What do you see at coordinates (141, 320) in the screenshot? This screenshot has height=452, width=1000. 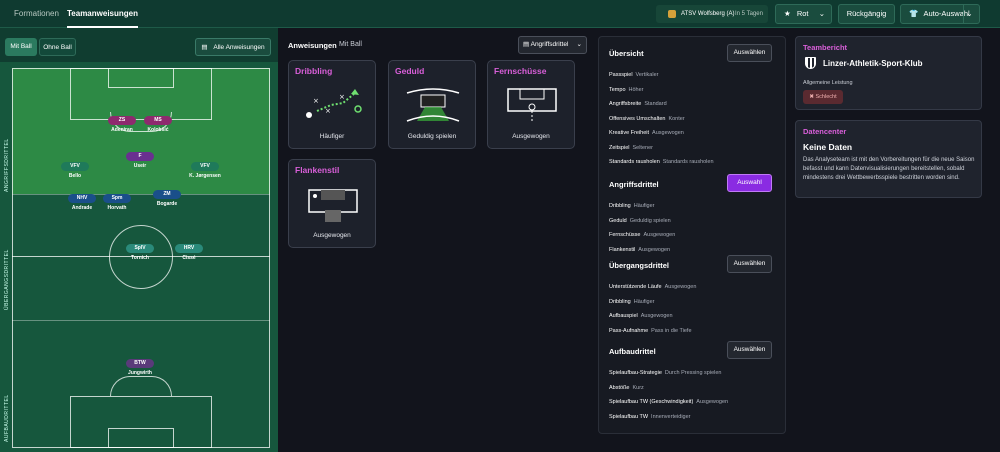 I see `zone-divider` at bounding box center [141, 320].